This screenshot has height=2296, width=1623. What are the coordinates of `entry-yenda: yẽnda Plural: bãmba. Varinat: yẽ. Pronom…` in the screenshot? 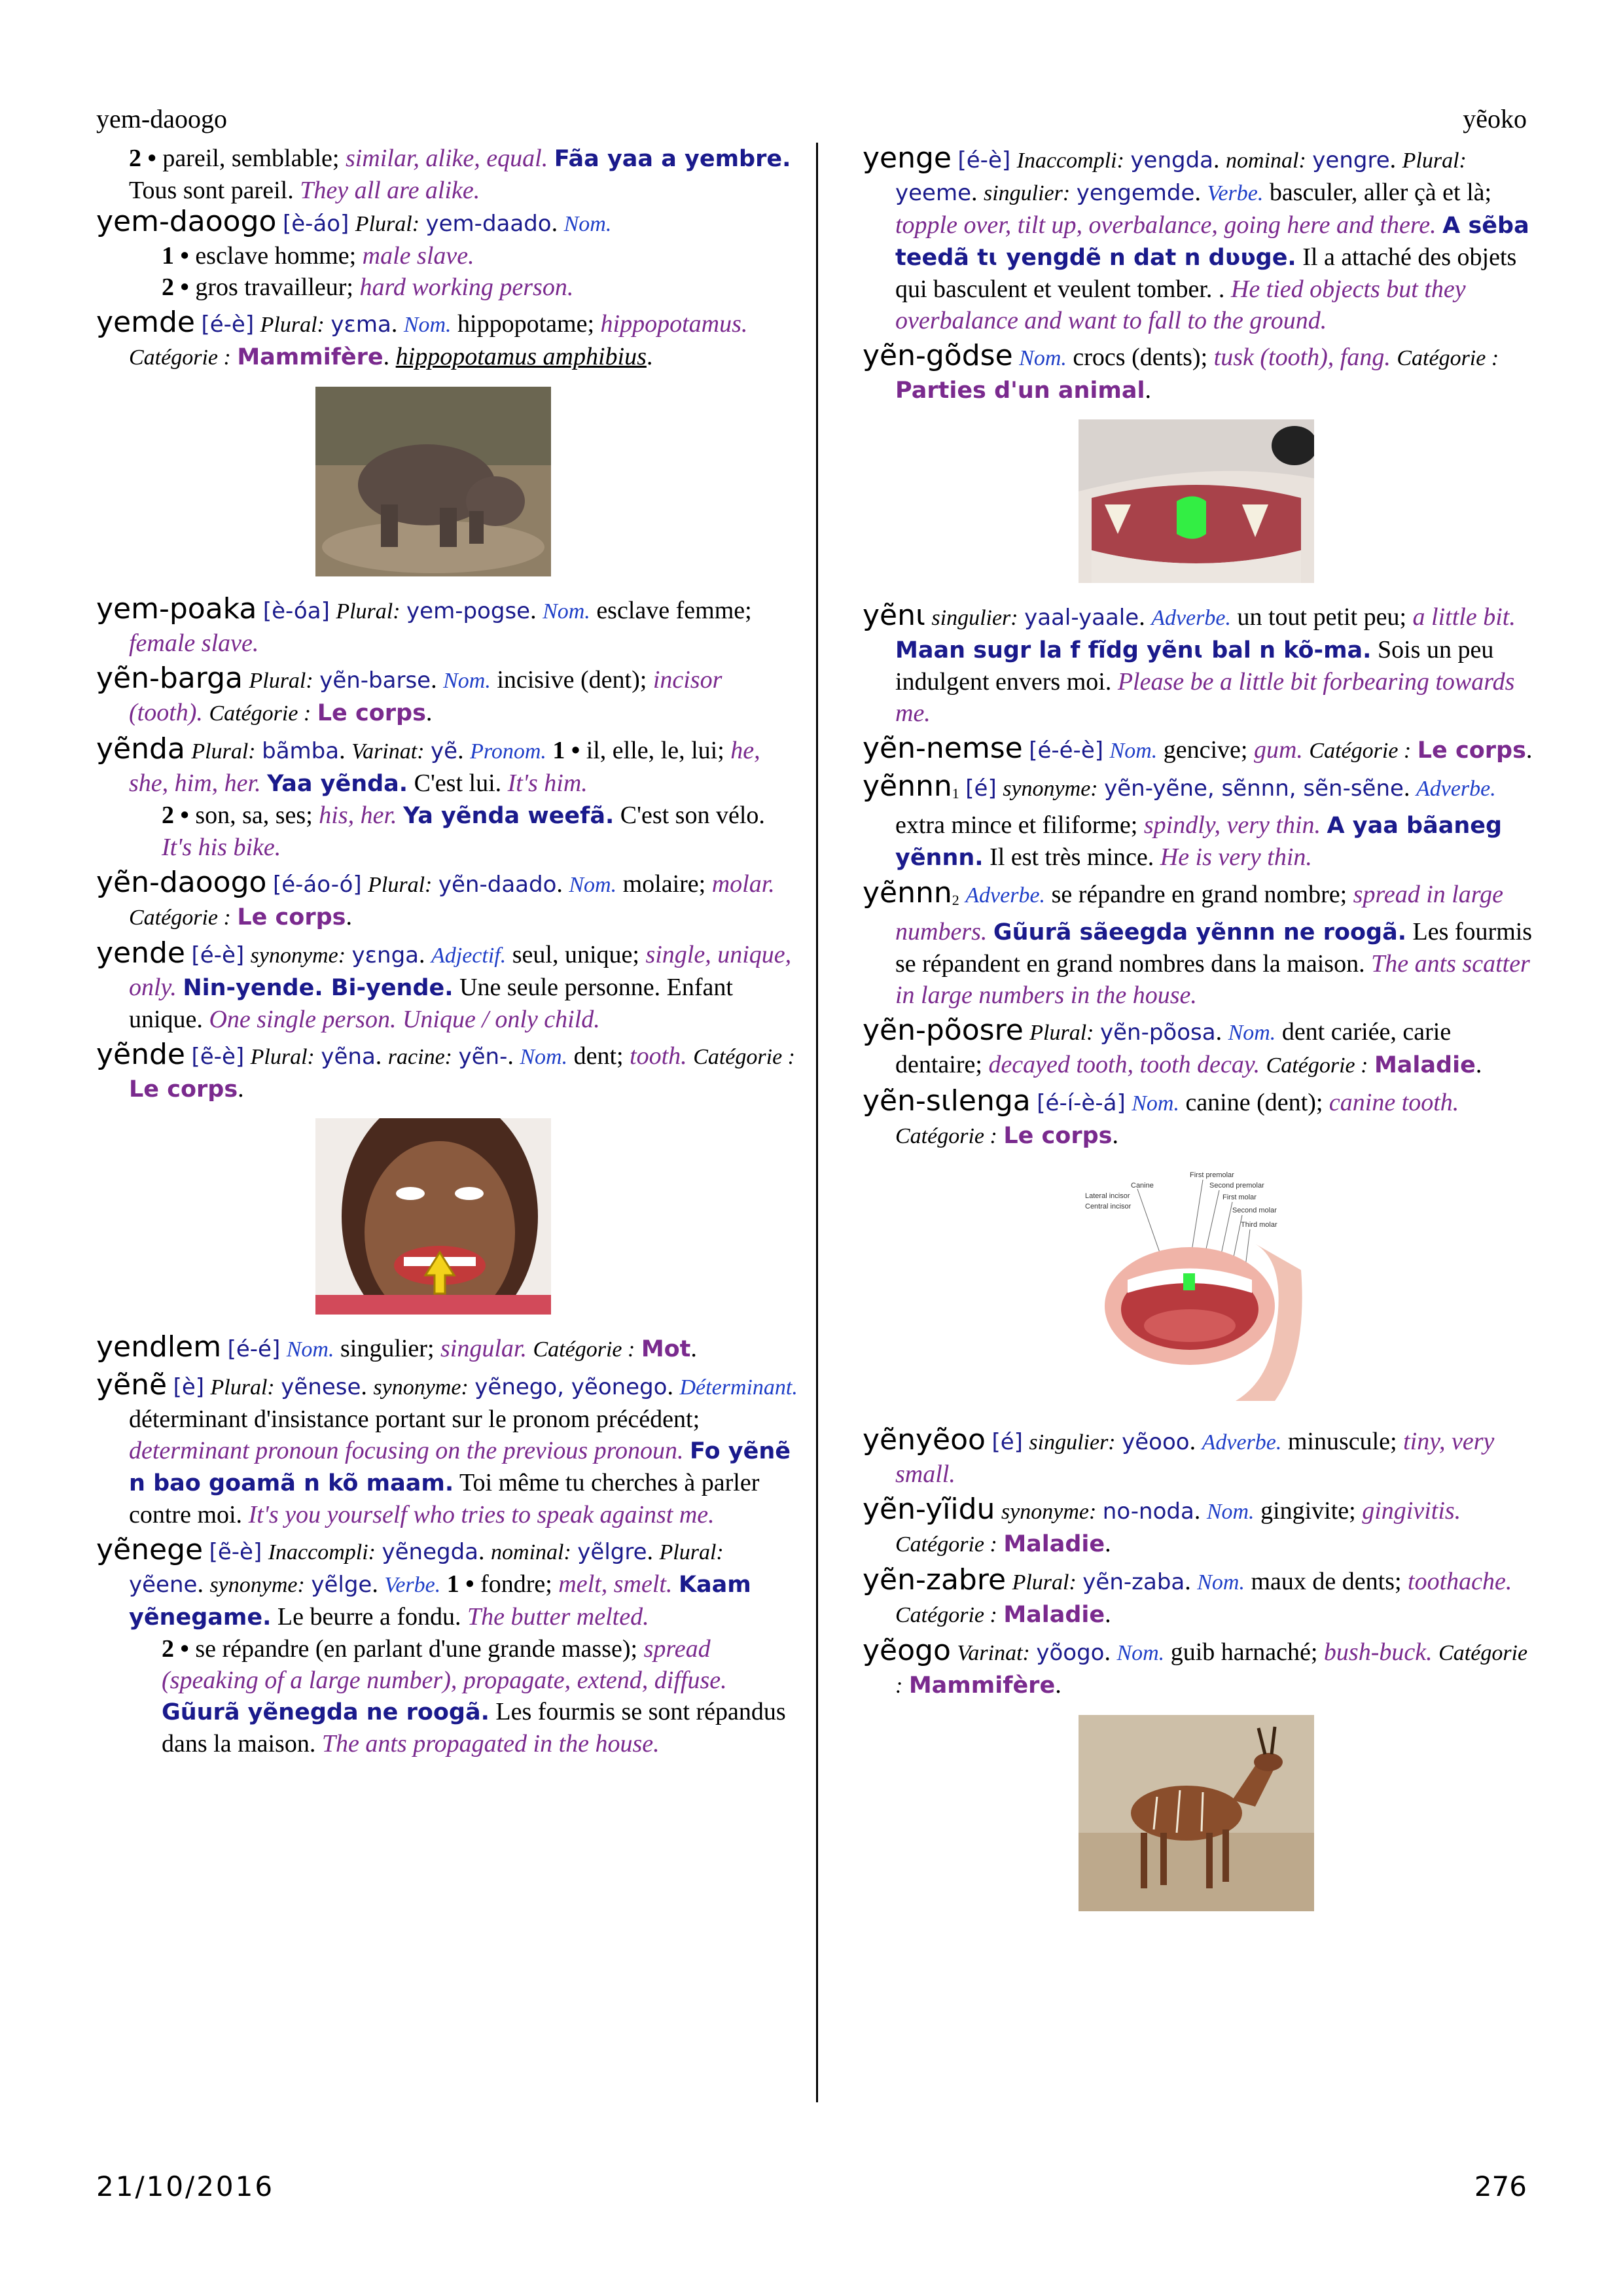 It's located at (448, 798).